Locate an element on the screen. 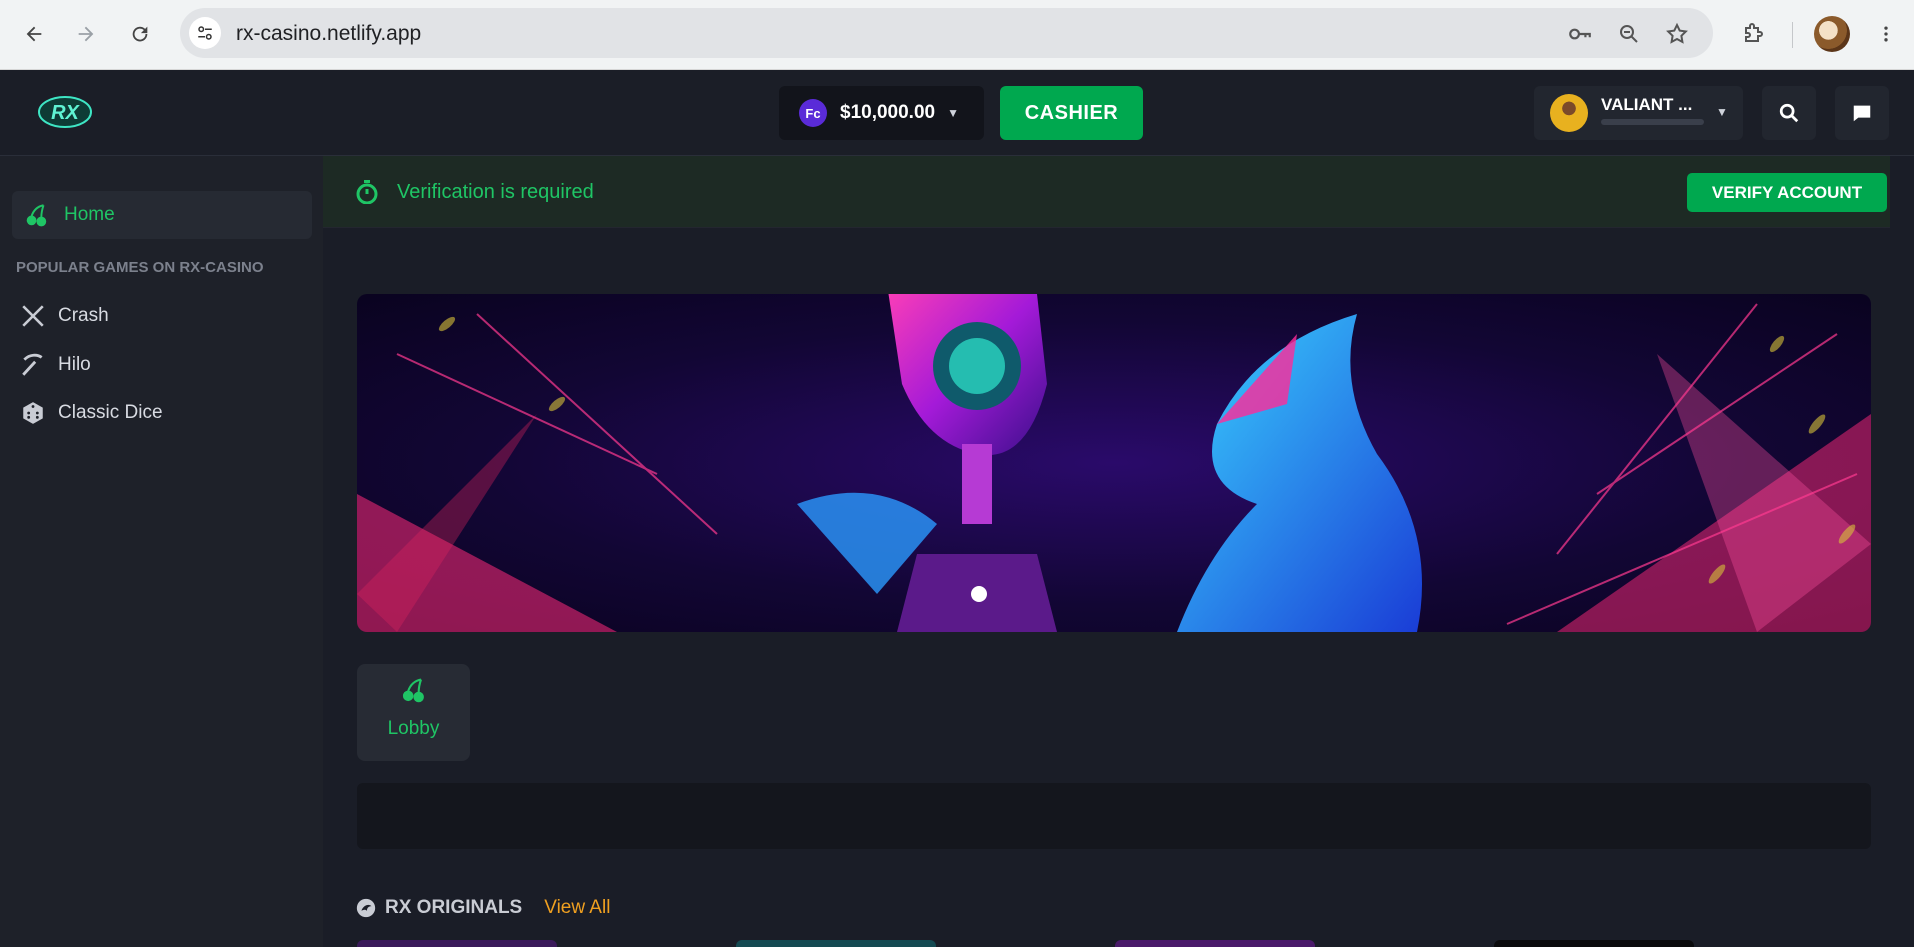 This screenshot has width=1914, height=947. avatar is located at coordinates (1569, 113).